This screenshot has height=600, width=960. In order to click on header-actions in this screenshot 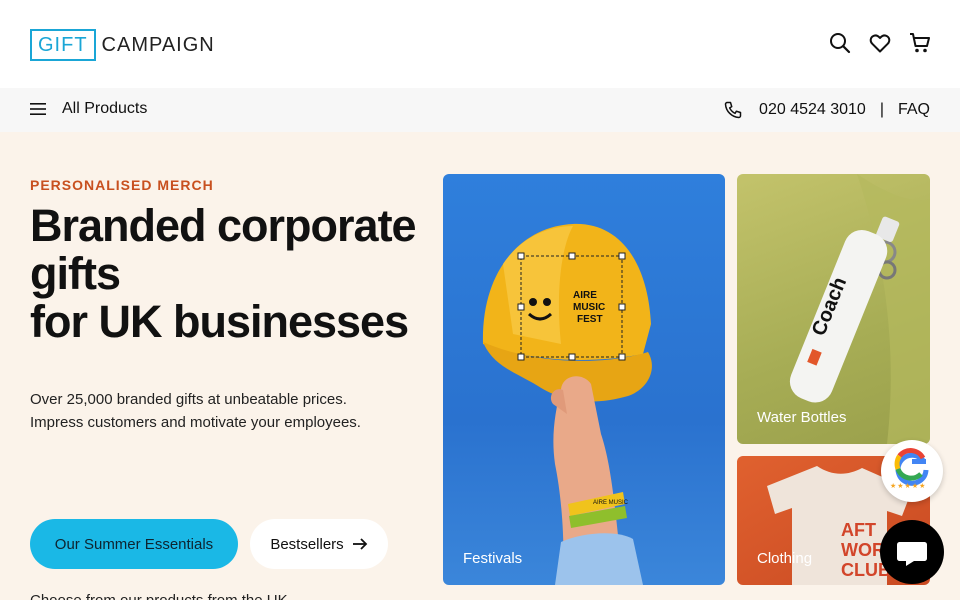, I will do `click(880, 43)`.